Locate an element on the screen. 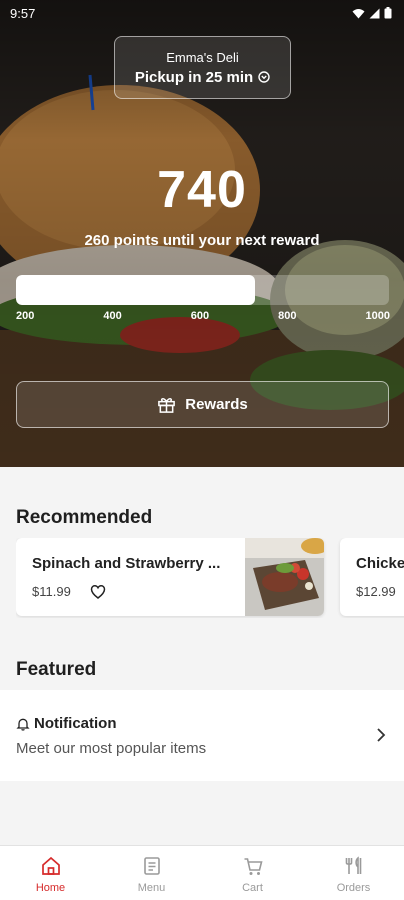 The width and height of the screenshot is (404, 900). battery-icon is located at coordinates (388, 13).